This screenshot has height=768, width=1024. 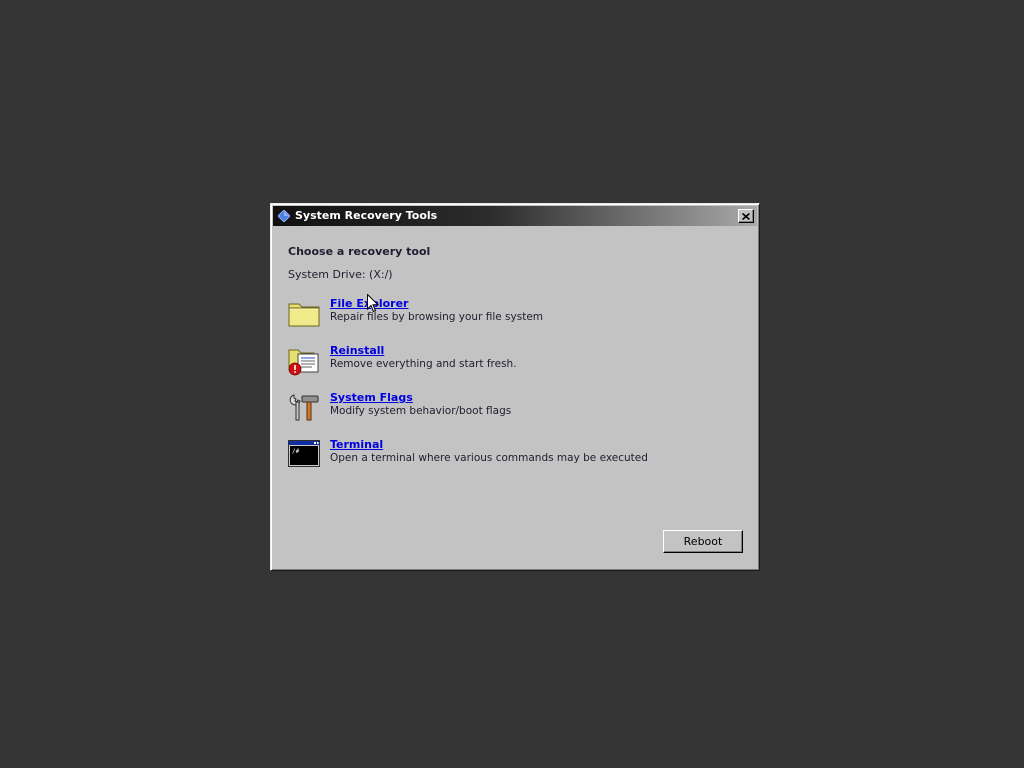 I want to click on reinstall-link: Reinstall, so click(x=357, y=350).